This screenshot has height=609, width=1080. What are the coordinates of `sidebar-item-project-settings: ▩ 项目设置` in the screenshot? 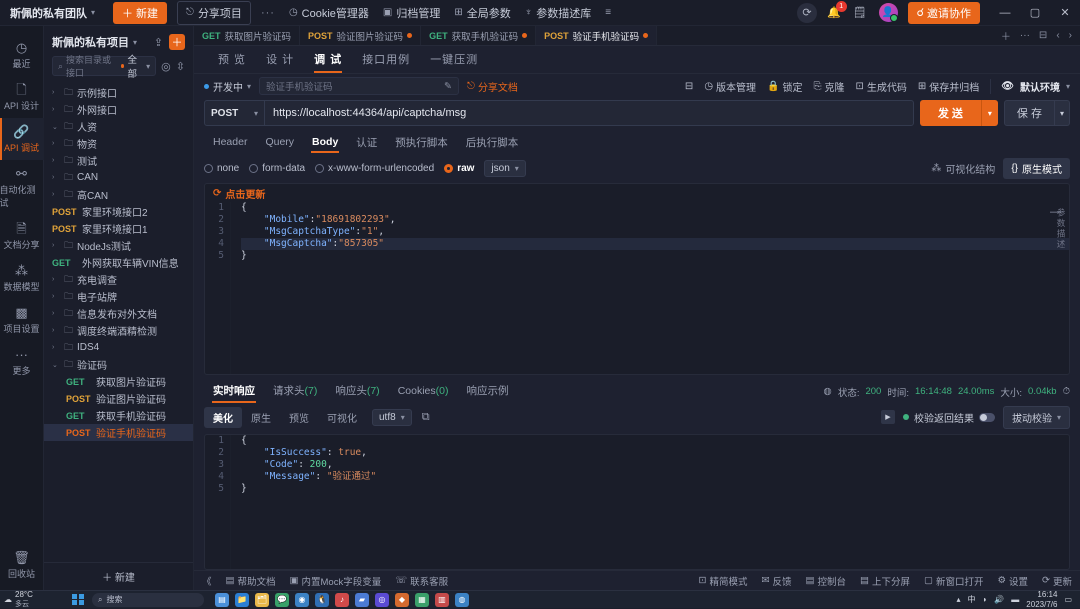 It's located at (22, 320).